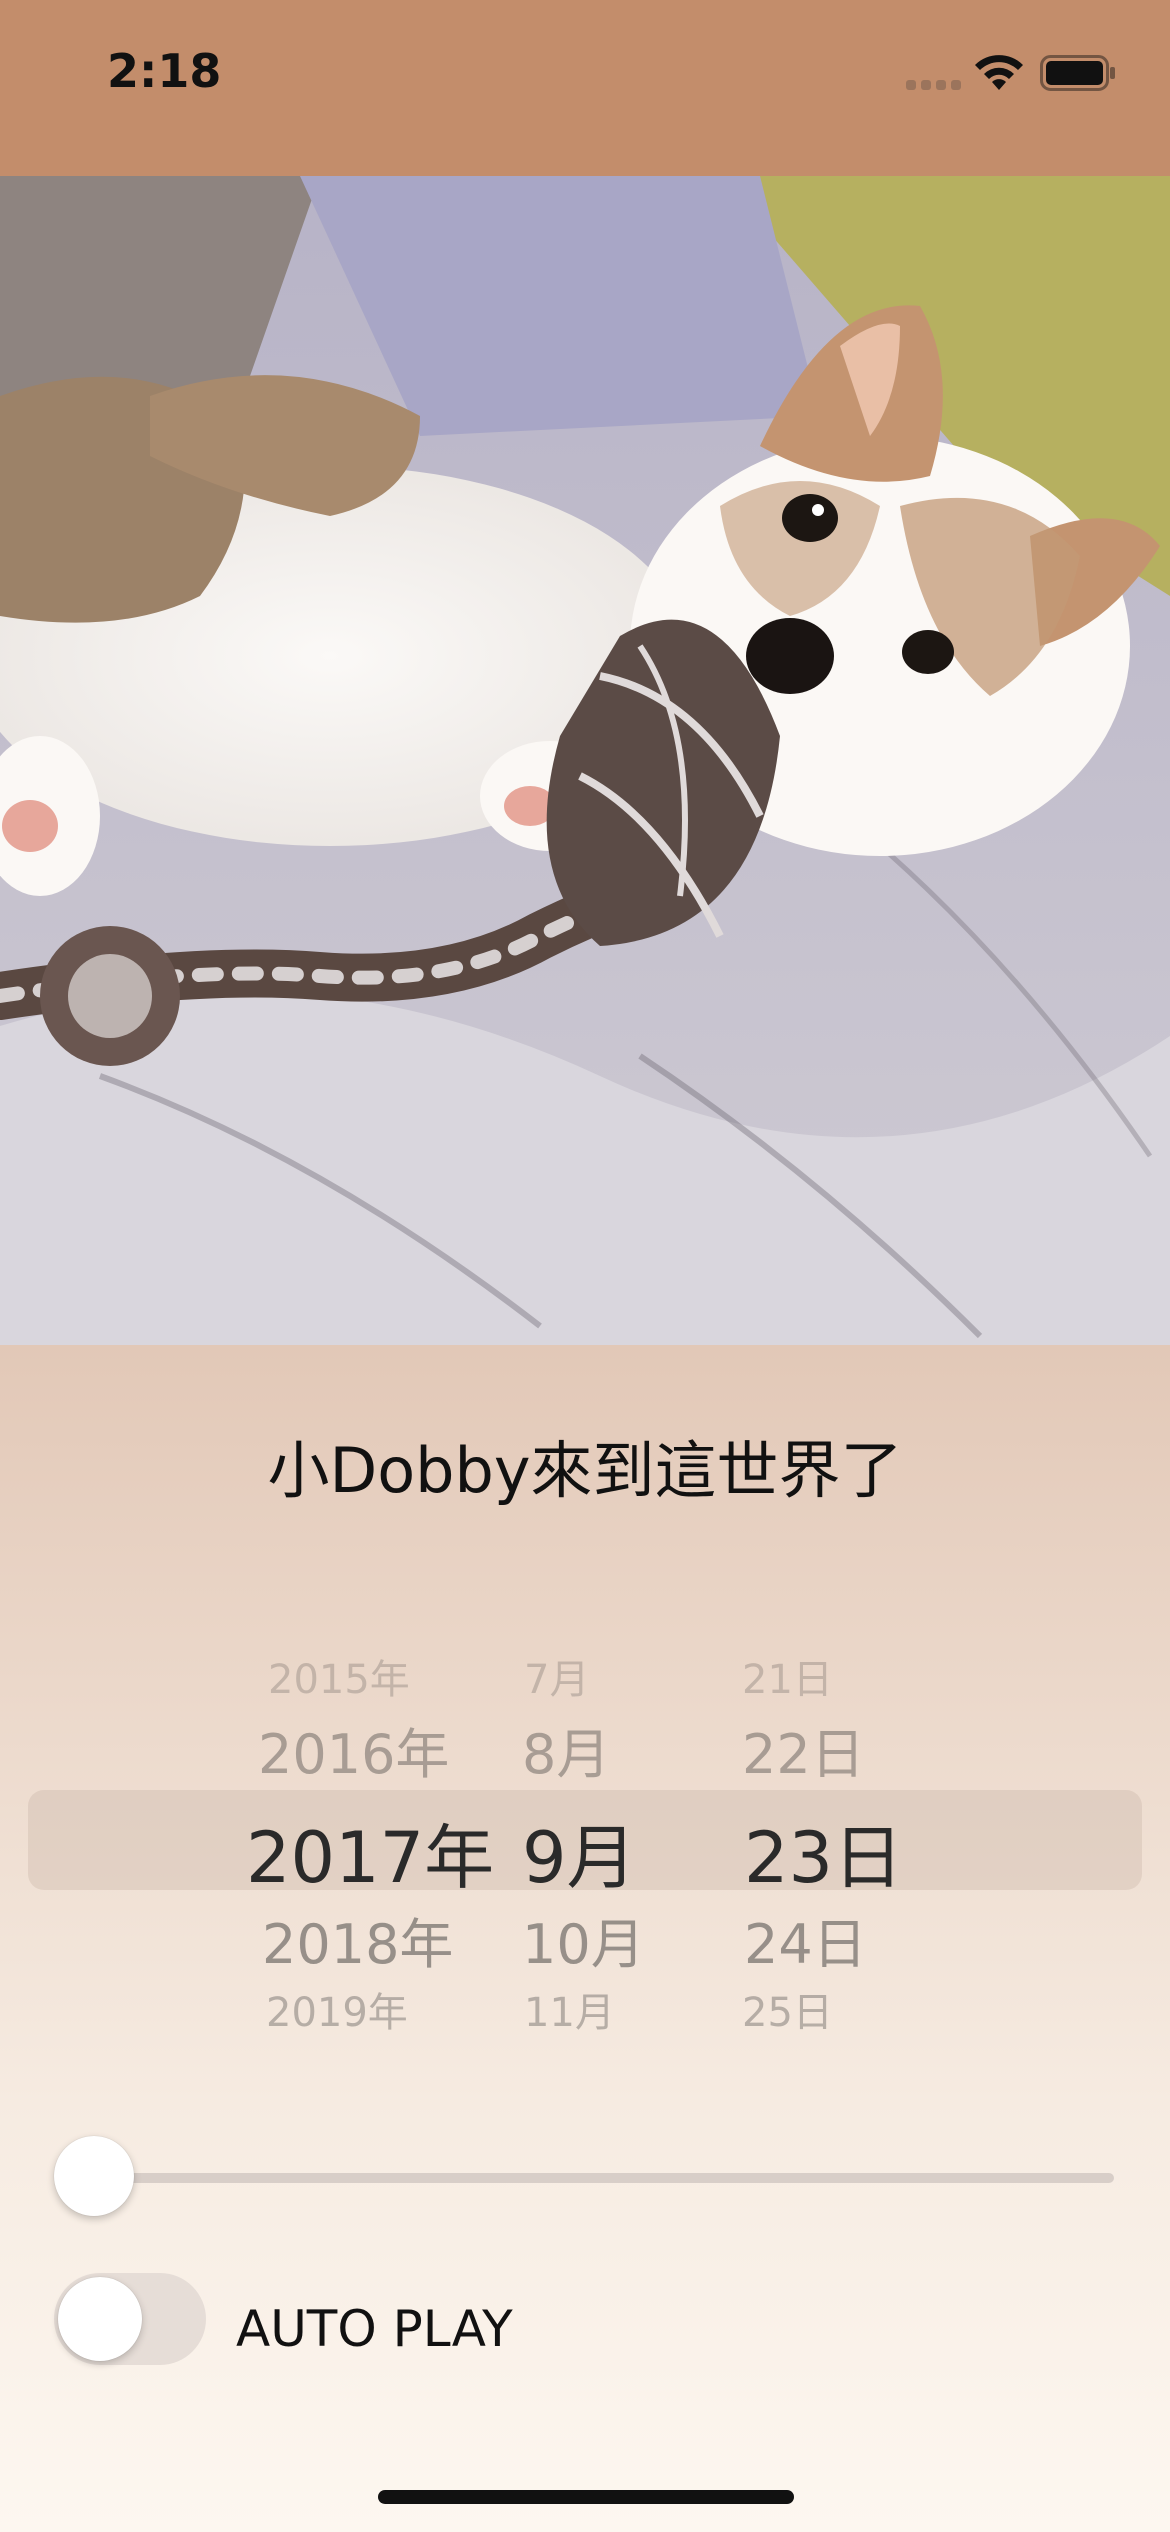 The width and height of the screenshot is (1170, 2532). I want to click on home-indicator, so click(586, 2497).